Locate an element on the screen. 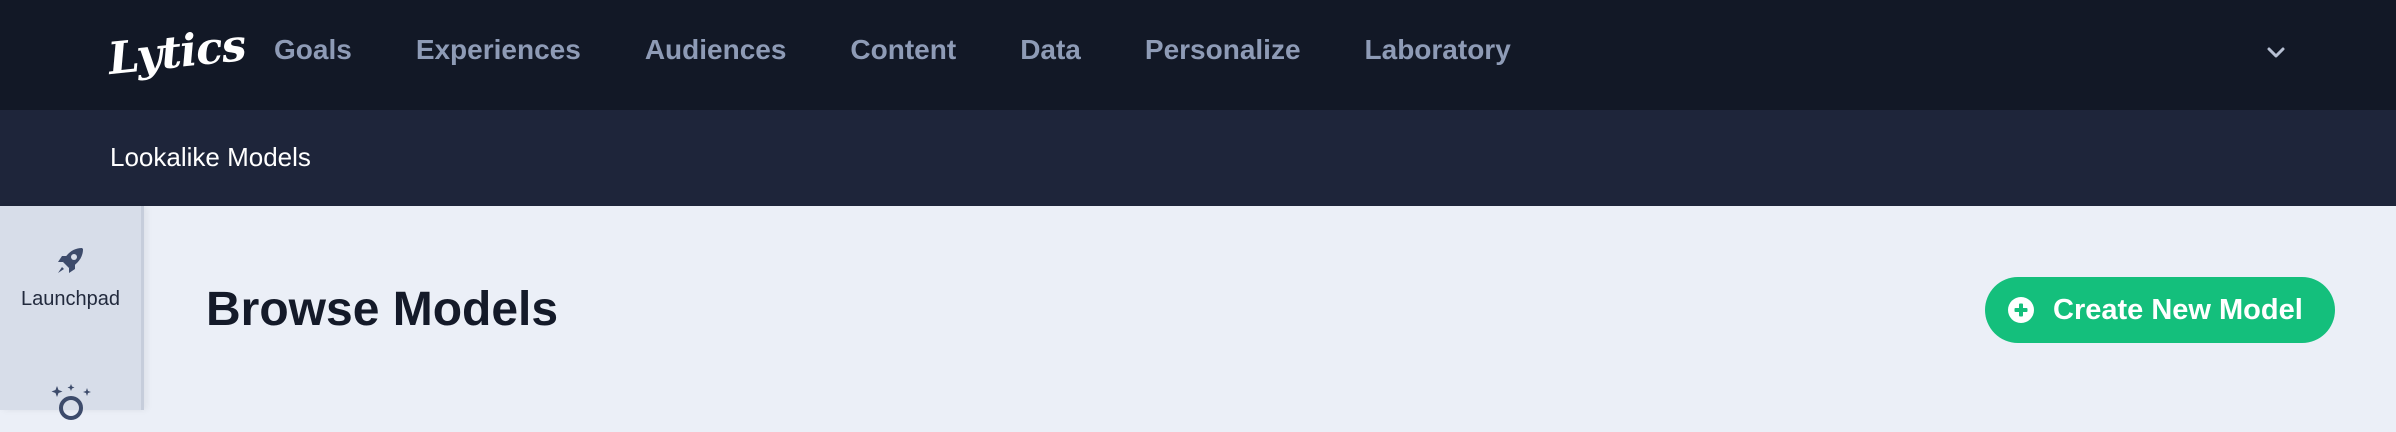 Image resolution: width=2396 pixels, height=432 pixels. lytics-logo: Lytics is located at coordinates (177, 51).